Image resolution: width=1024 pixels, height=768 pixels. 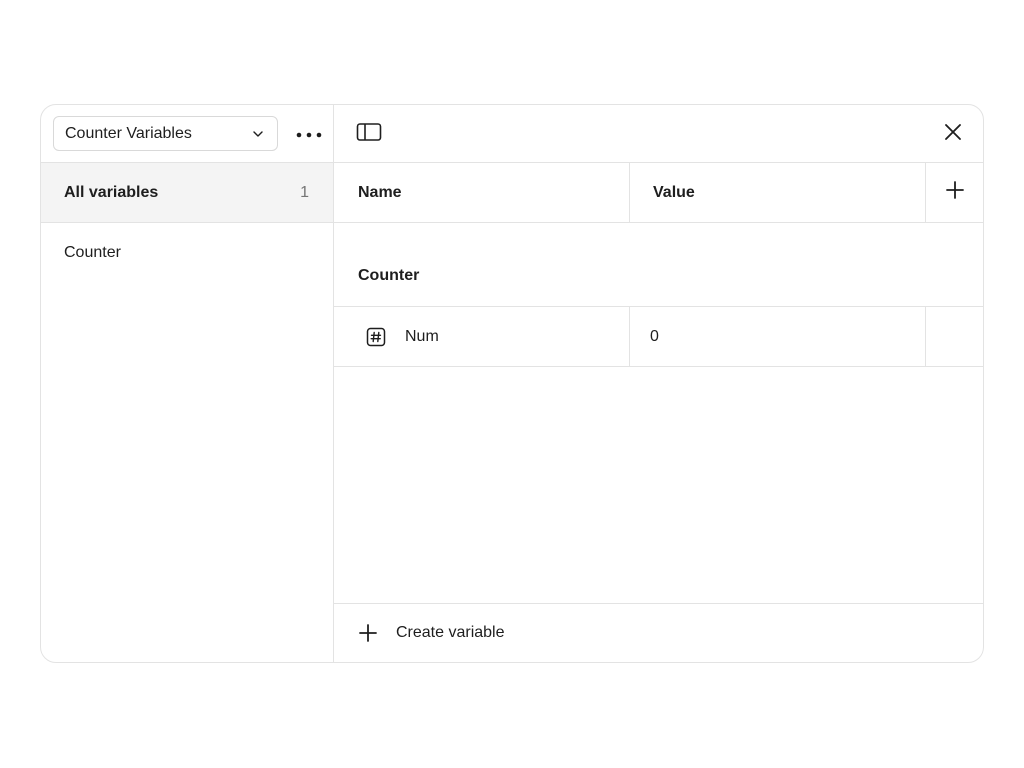 I want to click on toggle-sidebar-button, so click(x=369, y=134).